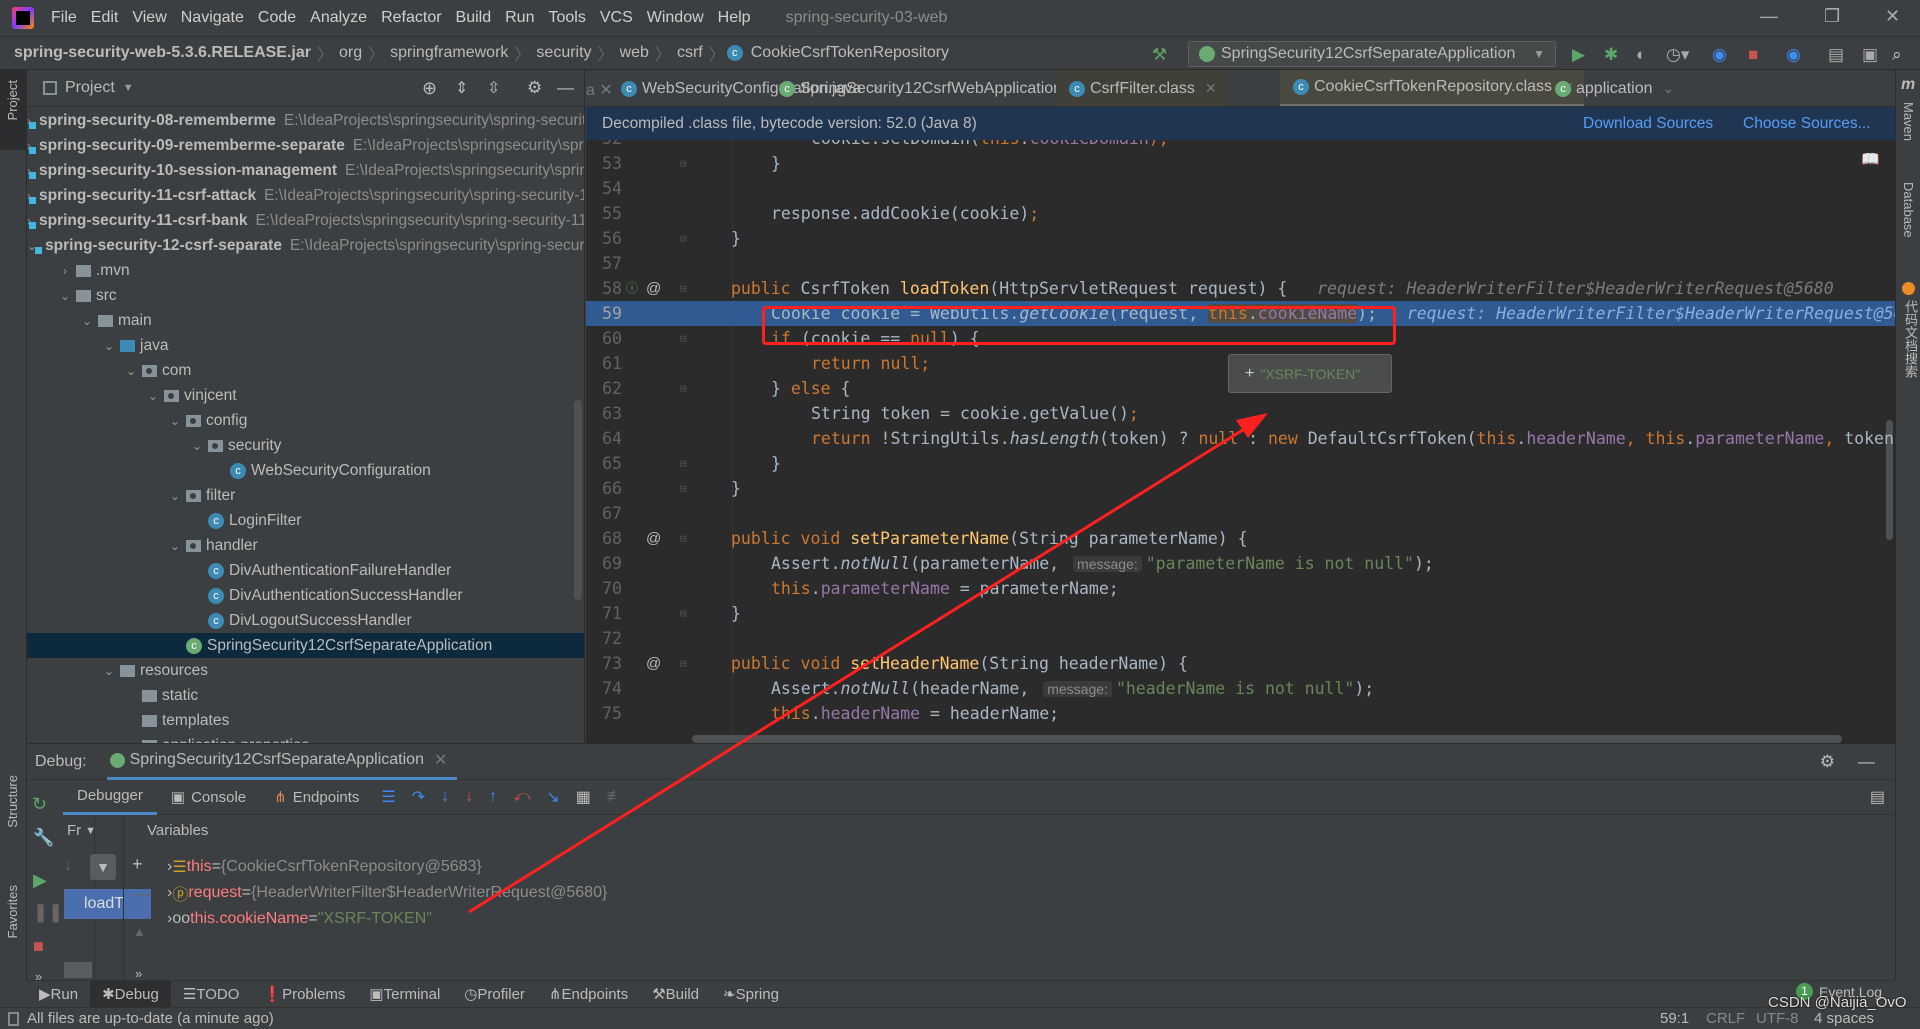 Image resolution: width=1920 pixels, height=1029 pixels. Describe the element at coordinates (1641, 55) in the screenshot. I see `coverage-icon: ◐` at that location.